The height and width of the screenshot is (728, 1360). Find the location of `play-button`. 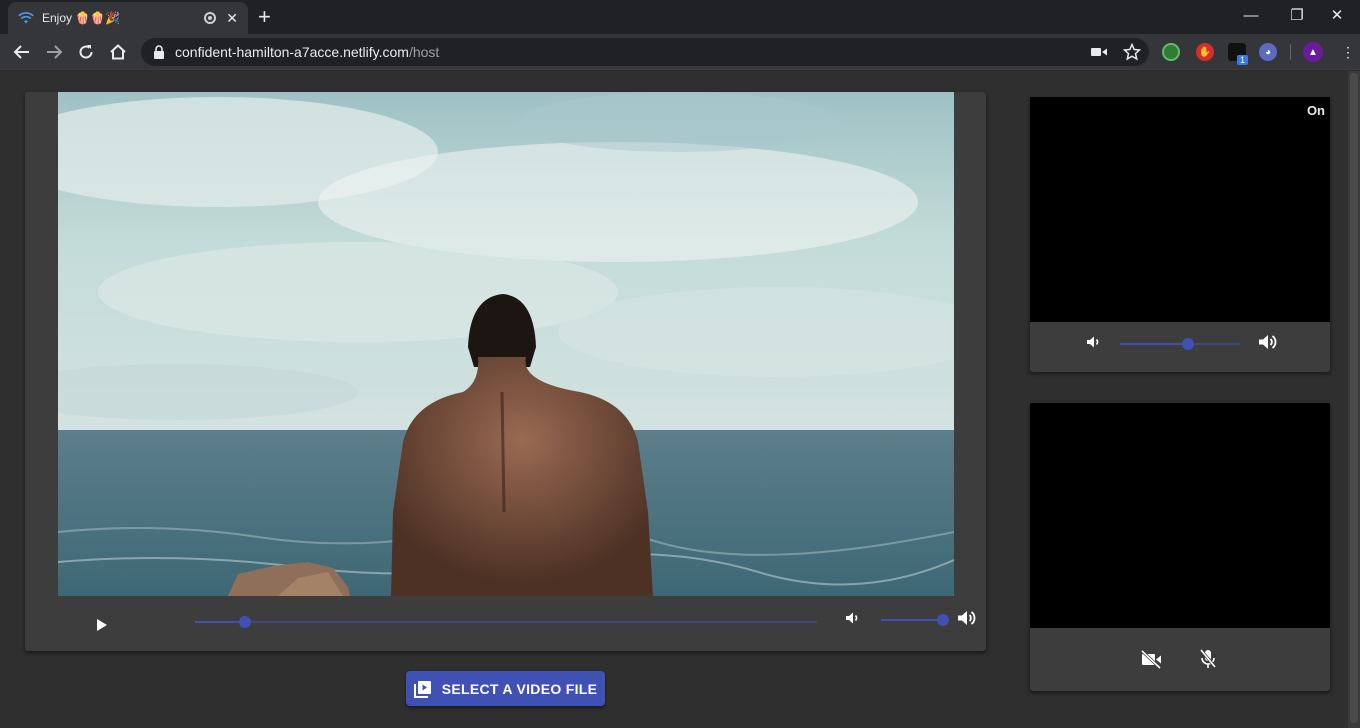

play-button is located at coordinates (101, 625).